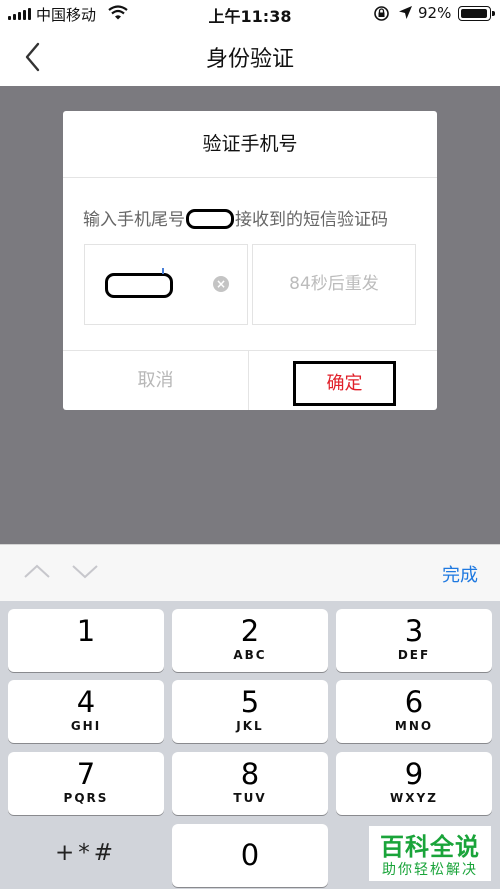 The height and width of the screenshot is (889, 500). Describe the element at coordinates (414, 640) in the screenshot. I see `key-3: 3 DEF` at that location.